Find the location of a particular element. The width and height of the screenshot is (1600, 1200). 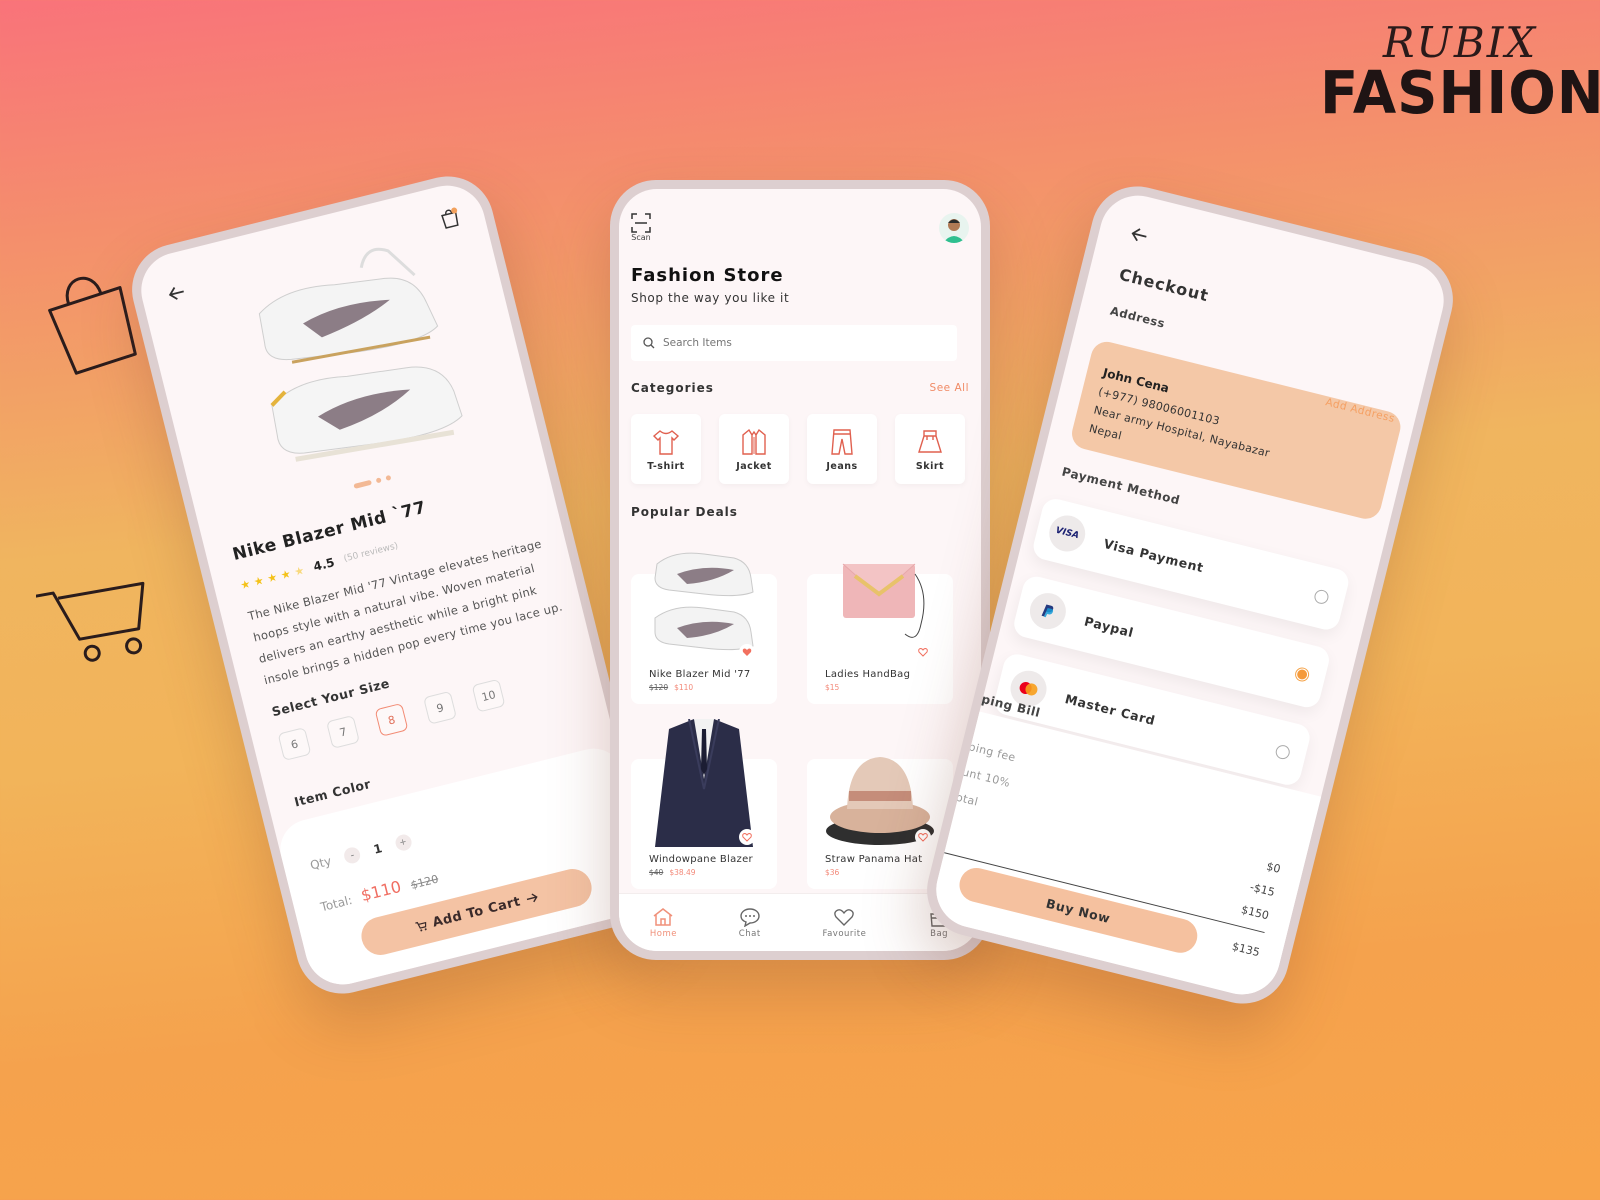

home-icon is located at coordinates (663, 916).